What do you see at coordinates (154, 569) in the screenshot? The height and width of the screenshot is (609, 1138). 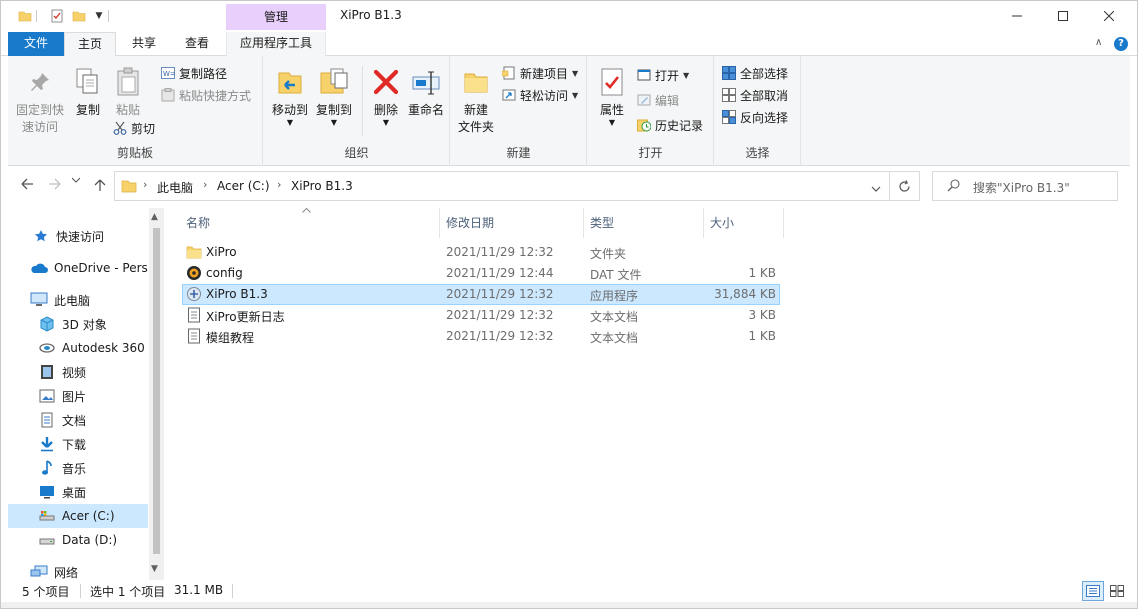 I see `scroll-down-arrow-icon: ▼` at bounding box center [154, 569].